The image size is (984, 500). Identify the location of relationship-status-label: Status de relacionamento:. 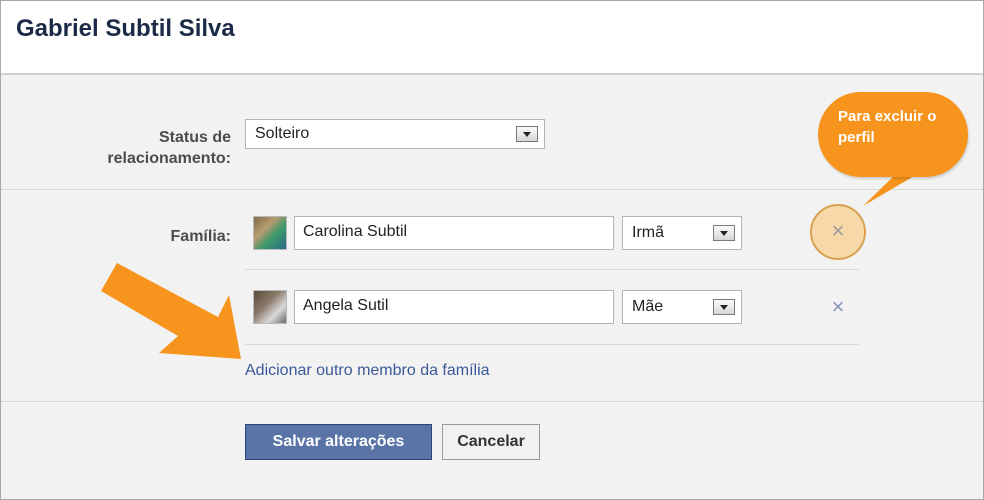
(169, 148).